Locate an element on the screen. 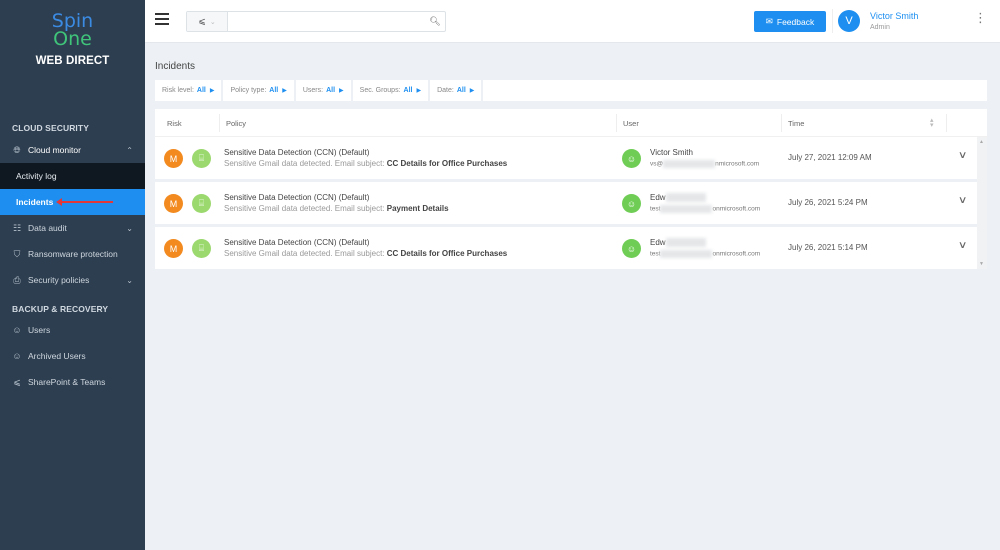 The height and width of the screenshot is (550, 1000). menu-icon is located at coordinates (162, 19).